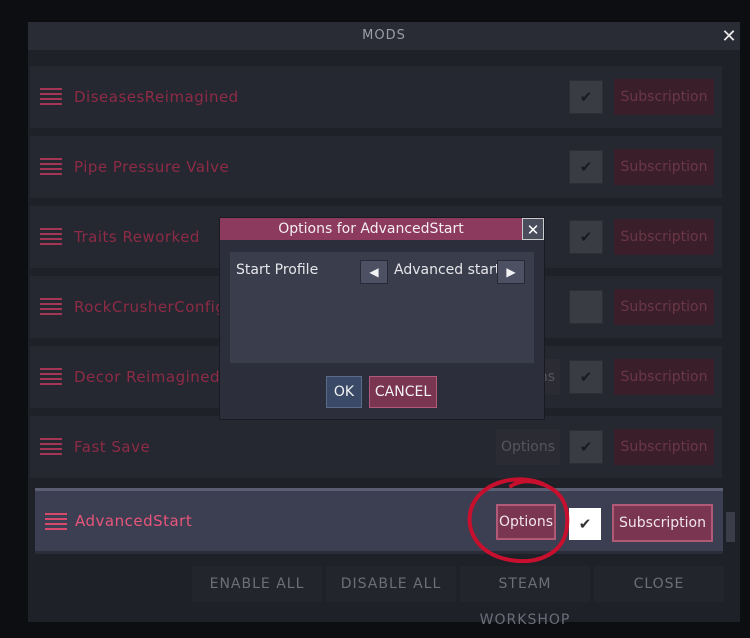 The height and width of the screenshot is (638, 750). I want to click on mods-close-icon: ✕, so click(729, 37).